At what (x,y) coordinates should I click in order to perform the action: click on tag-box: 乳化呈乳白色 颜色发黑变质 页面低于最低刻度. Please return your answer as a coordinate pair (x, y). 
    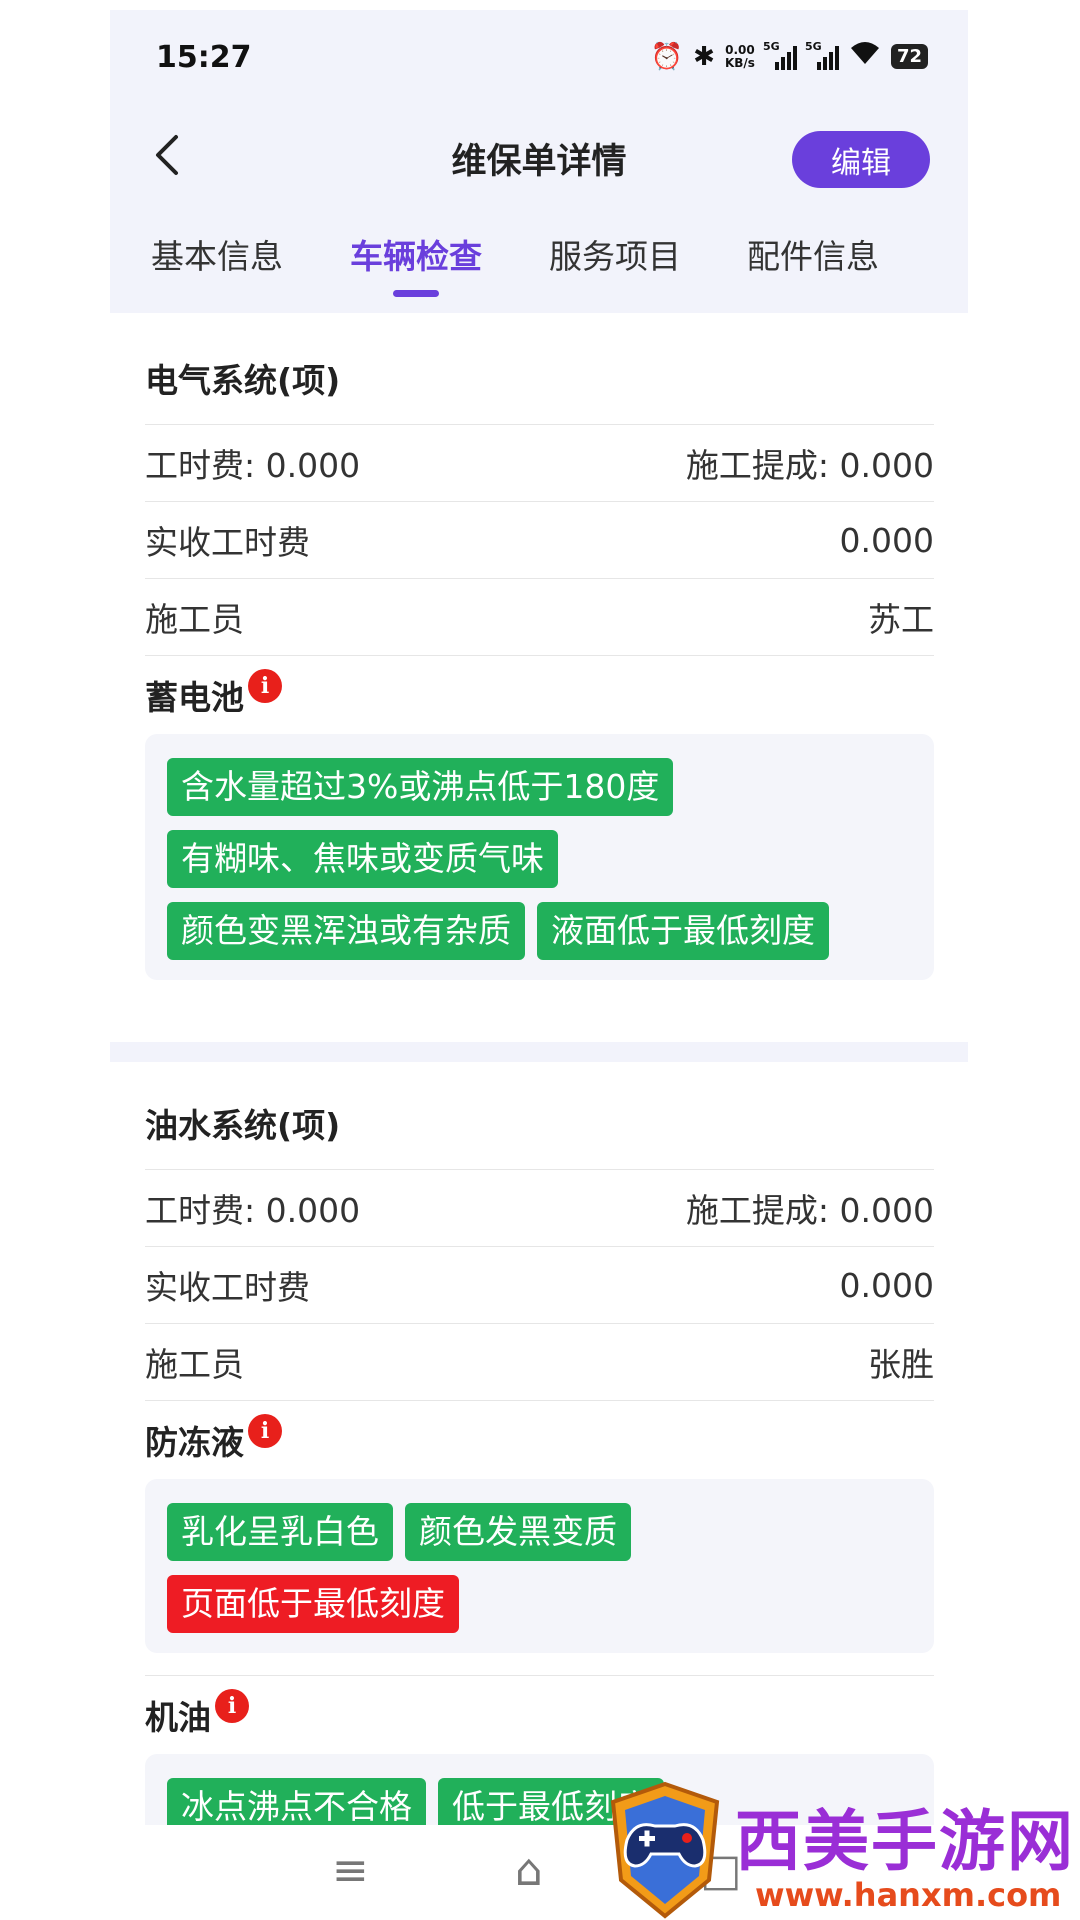
    Looking at the image, I should click on (539, 1566).